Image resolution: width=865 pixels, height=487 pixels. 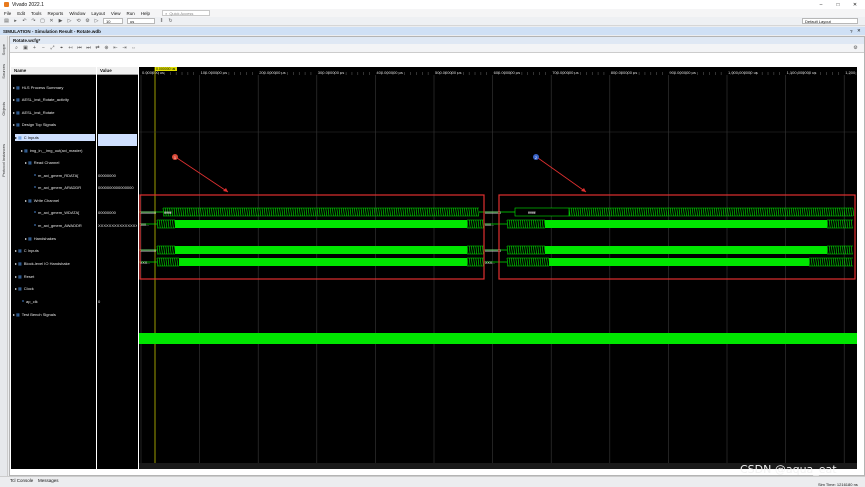 I want to click on signal-row: ▸ ▦ Block-level IO Handshake, so click(x=55, y=263).